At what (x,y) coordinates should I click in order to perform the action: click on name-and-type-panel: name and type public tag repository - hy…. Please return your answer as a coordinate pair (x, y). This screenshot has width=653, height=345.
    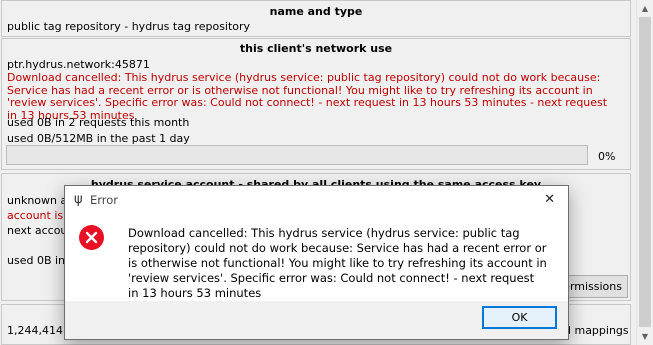
    Looking at the image, I should click on (316, 18).